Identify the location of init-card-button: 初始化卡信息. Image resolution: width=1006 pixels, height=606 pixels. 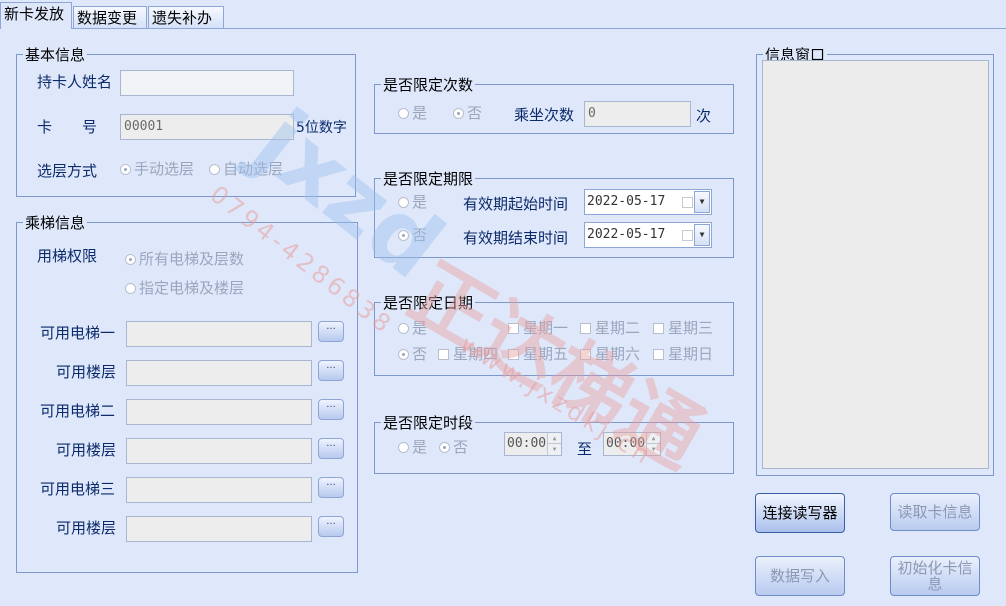
(935, 576).